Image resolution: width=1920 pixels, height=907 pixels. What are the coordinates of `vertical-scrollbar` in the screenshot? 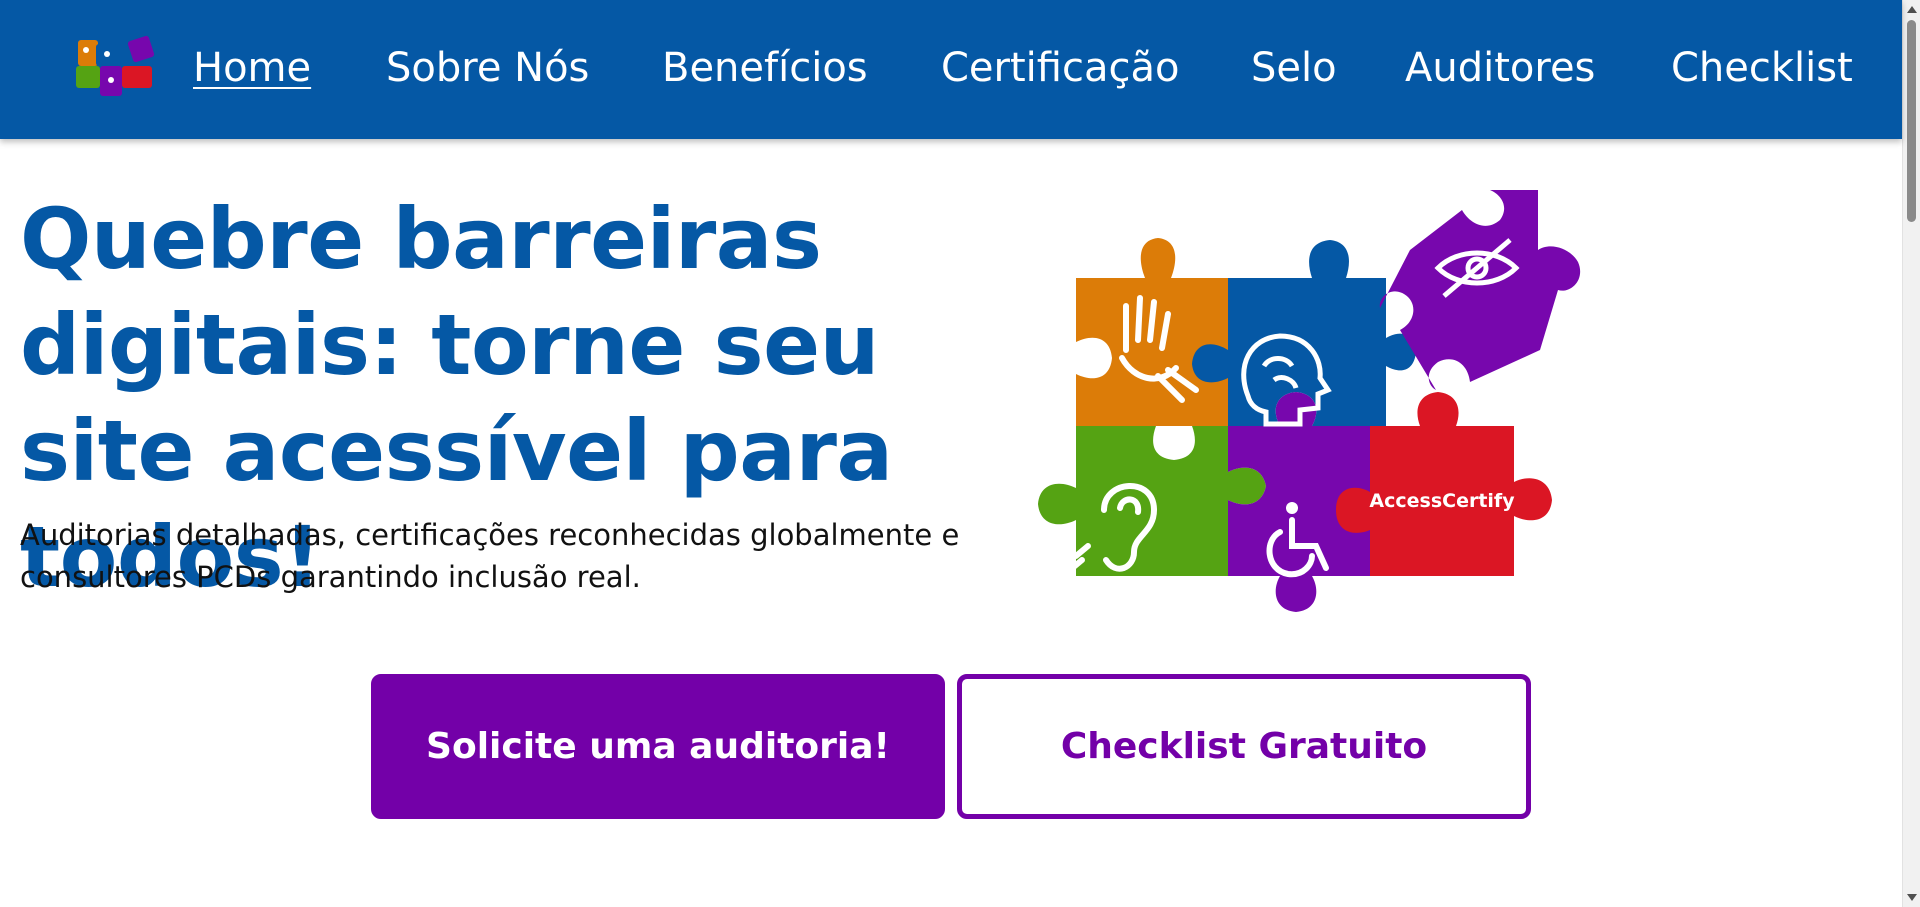 It's located at (1911, 453).